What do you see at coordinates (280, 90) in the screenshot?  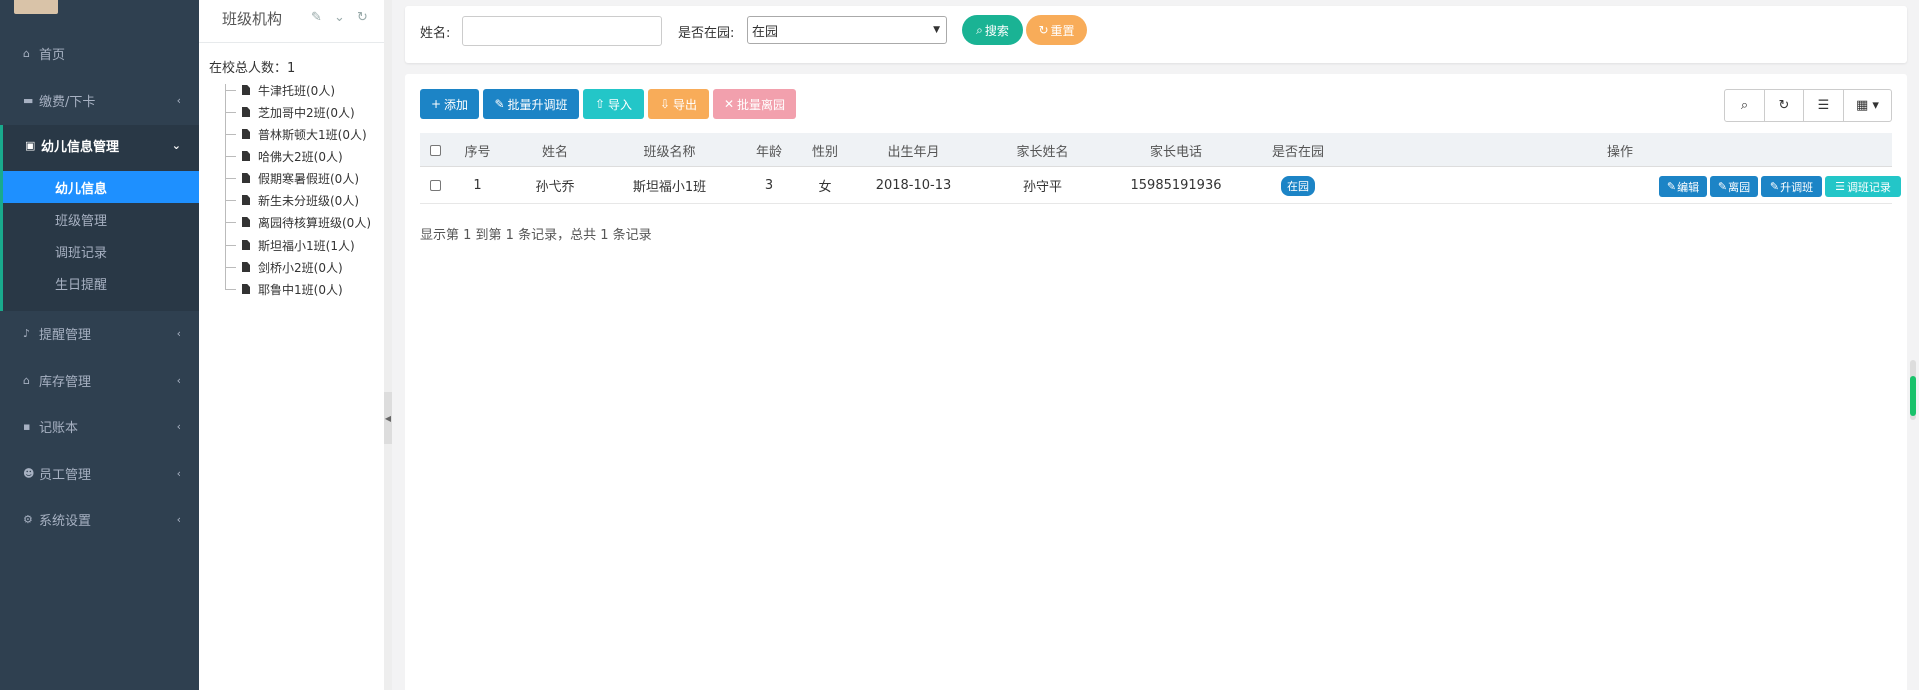 I see `tree-node: 牛津托班(0人)` at bounding box center [280, 90].